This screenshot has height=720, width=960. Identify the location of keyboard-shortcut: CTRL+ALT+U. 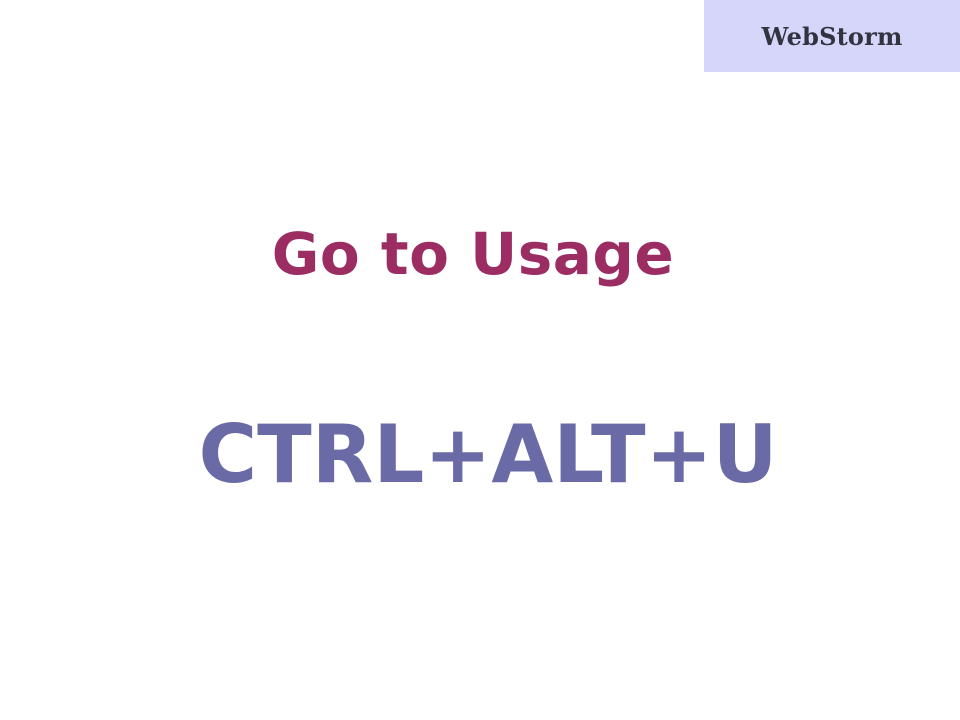
(488, 454).